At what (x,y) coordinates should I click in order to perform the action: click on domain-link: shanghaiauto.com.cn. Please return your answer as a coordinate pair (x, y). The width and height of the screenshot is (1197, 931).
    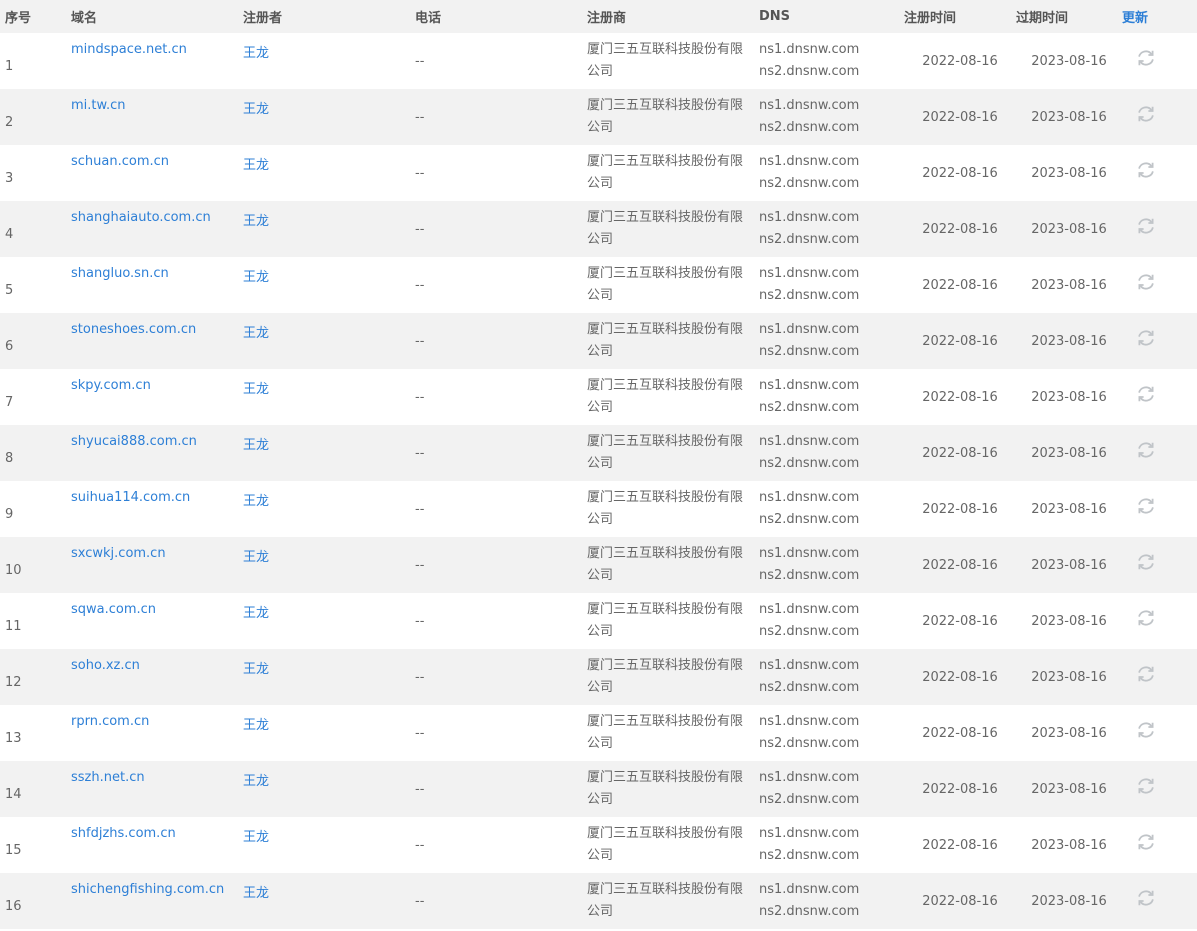
    Looking at the image, I should click on (141, 217).